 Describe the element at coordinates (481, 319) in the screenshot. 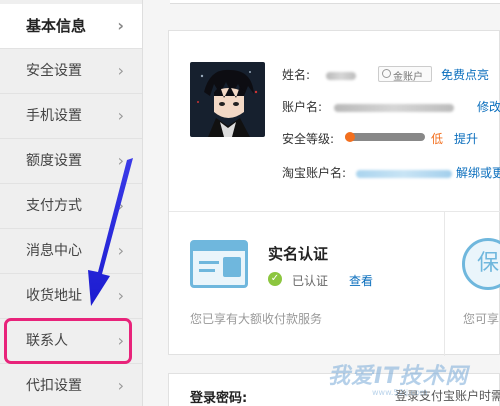

I see `insurance-description: 您可享` at that location.